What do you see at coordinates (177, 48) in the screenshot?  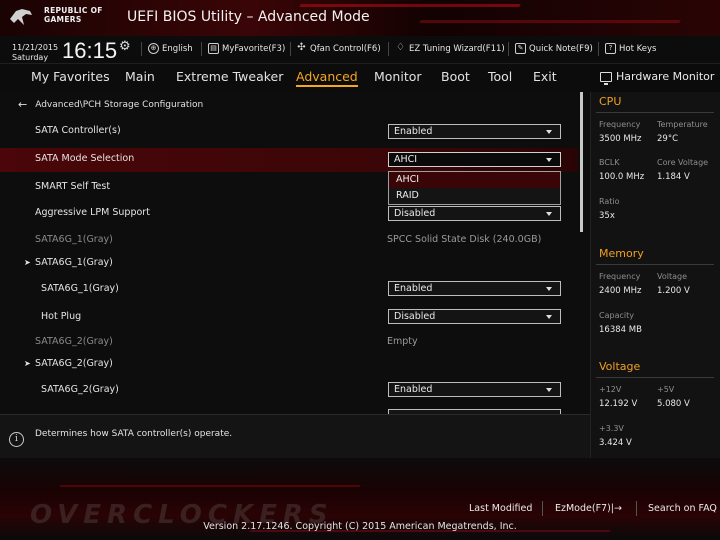 I see `language-label: English` at bounding box center [177, 48].